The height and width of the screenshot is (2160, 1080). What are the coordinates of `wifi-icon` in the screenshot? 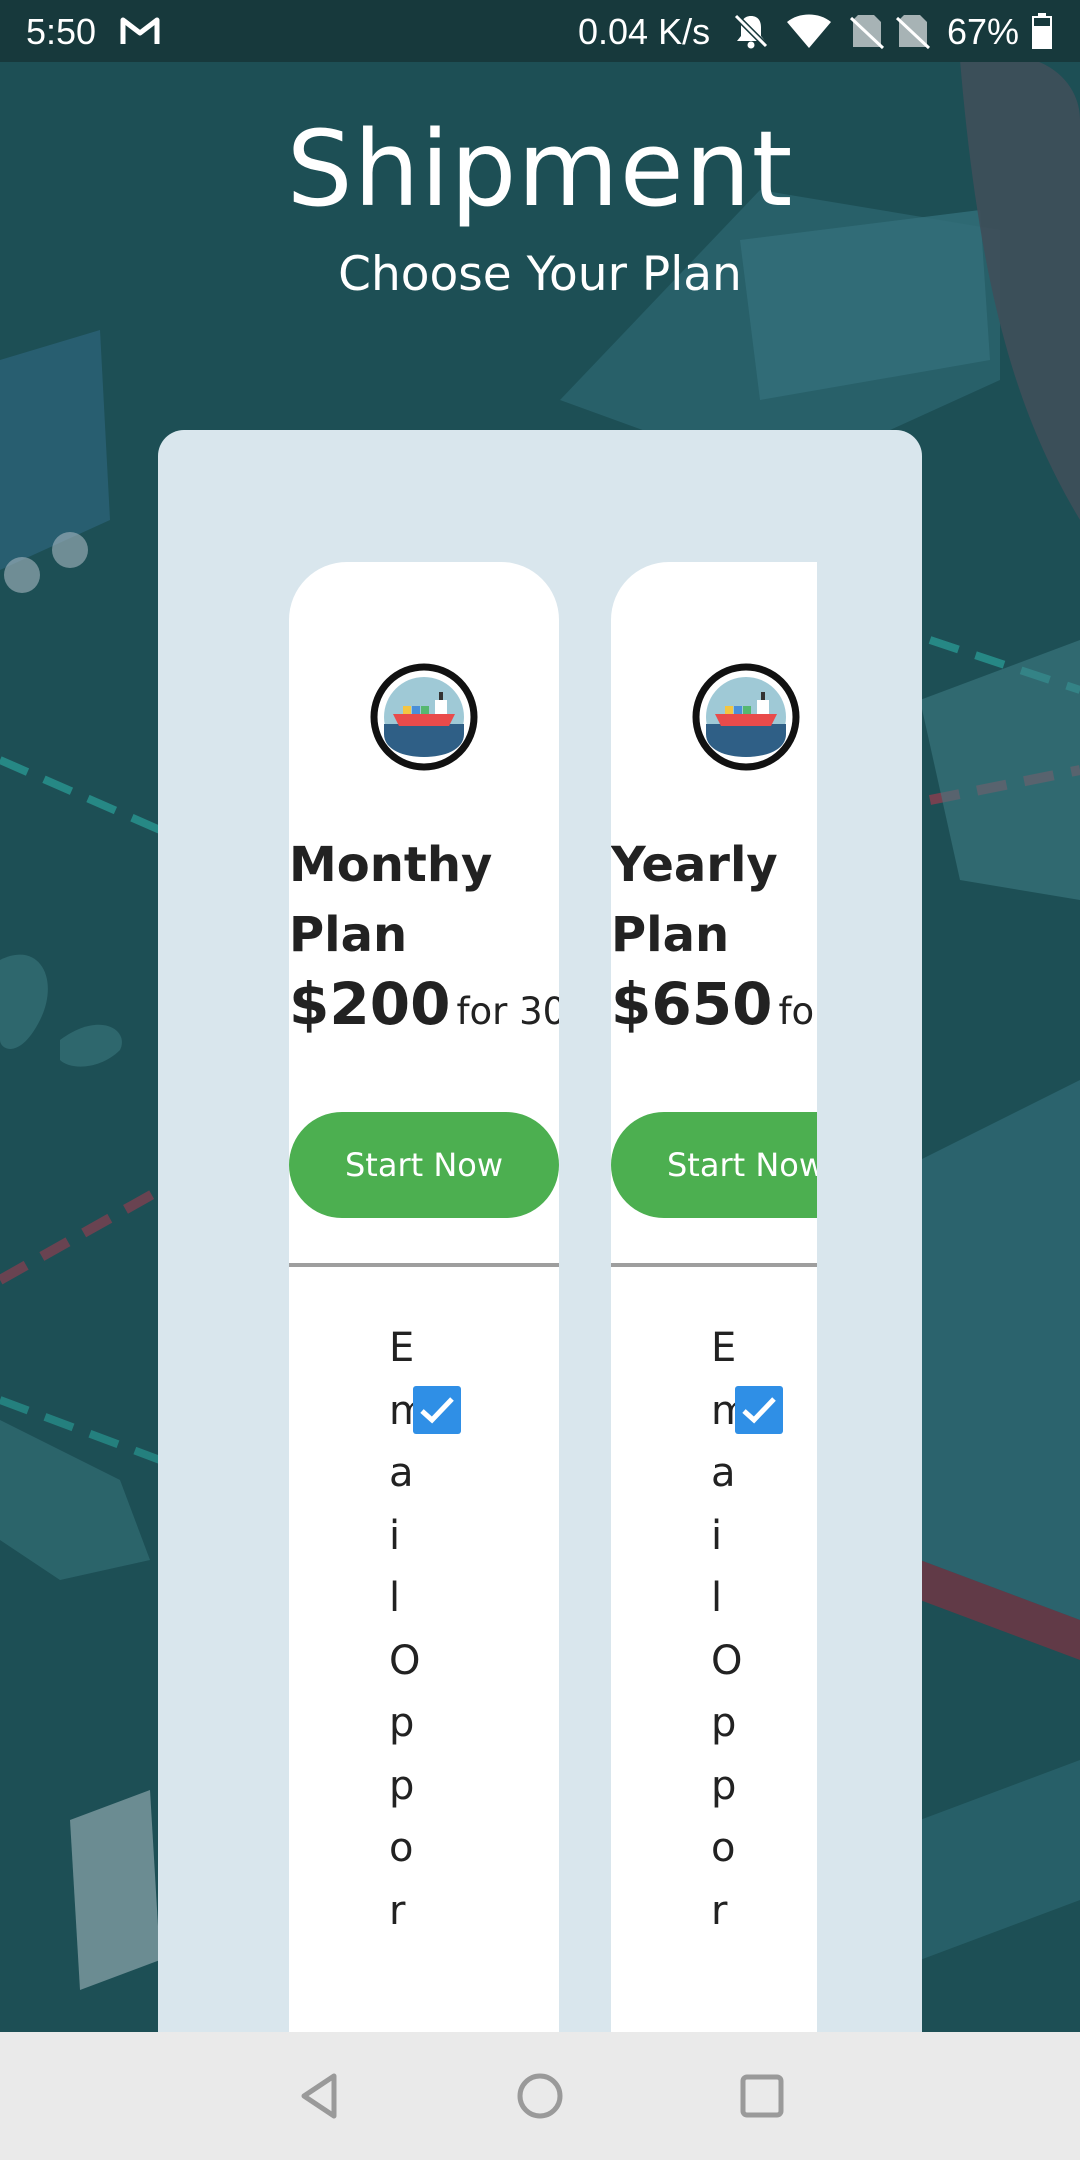 It's located at (809, 31).